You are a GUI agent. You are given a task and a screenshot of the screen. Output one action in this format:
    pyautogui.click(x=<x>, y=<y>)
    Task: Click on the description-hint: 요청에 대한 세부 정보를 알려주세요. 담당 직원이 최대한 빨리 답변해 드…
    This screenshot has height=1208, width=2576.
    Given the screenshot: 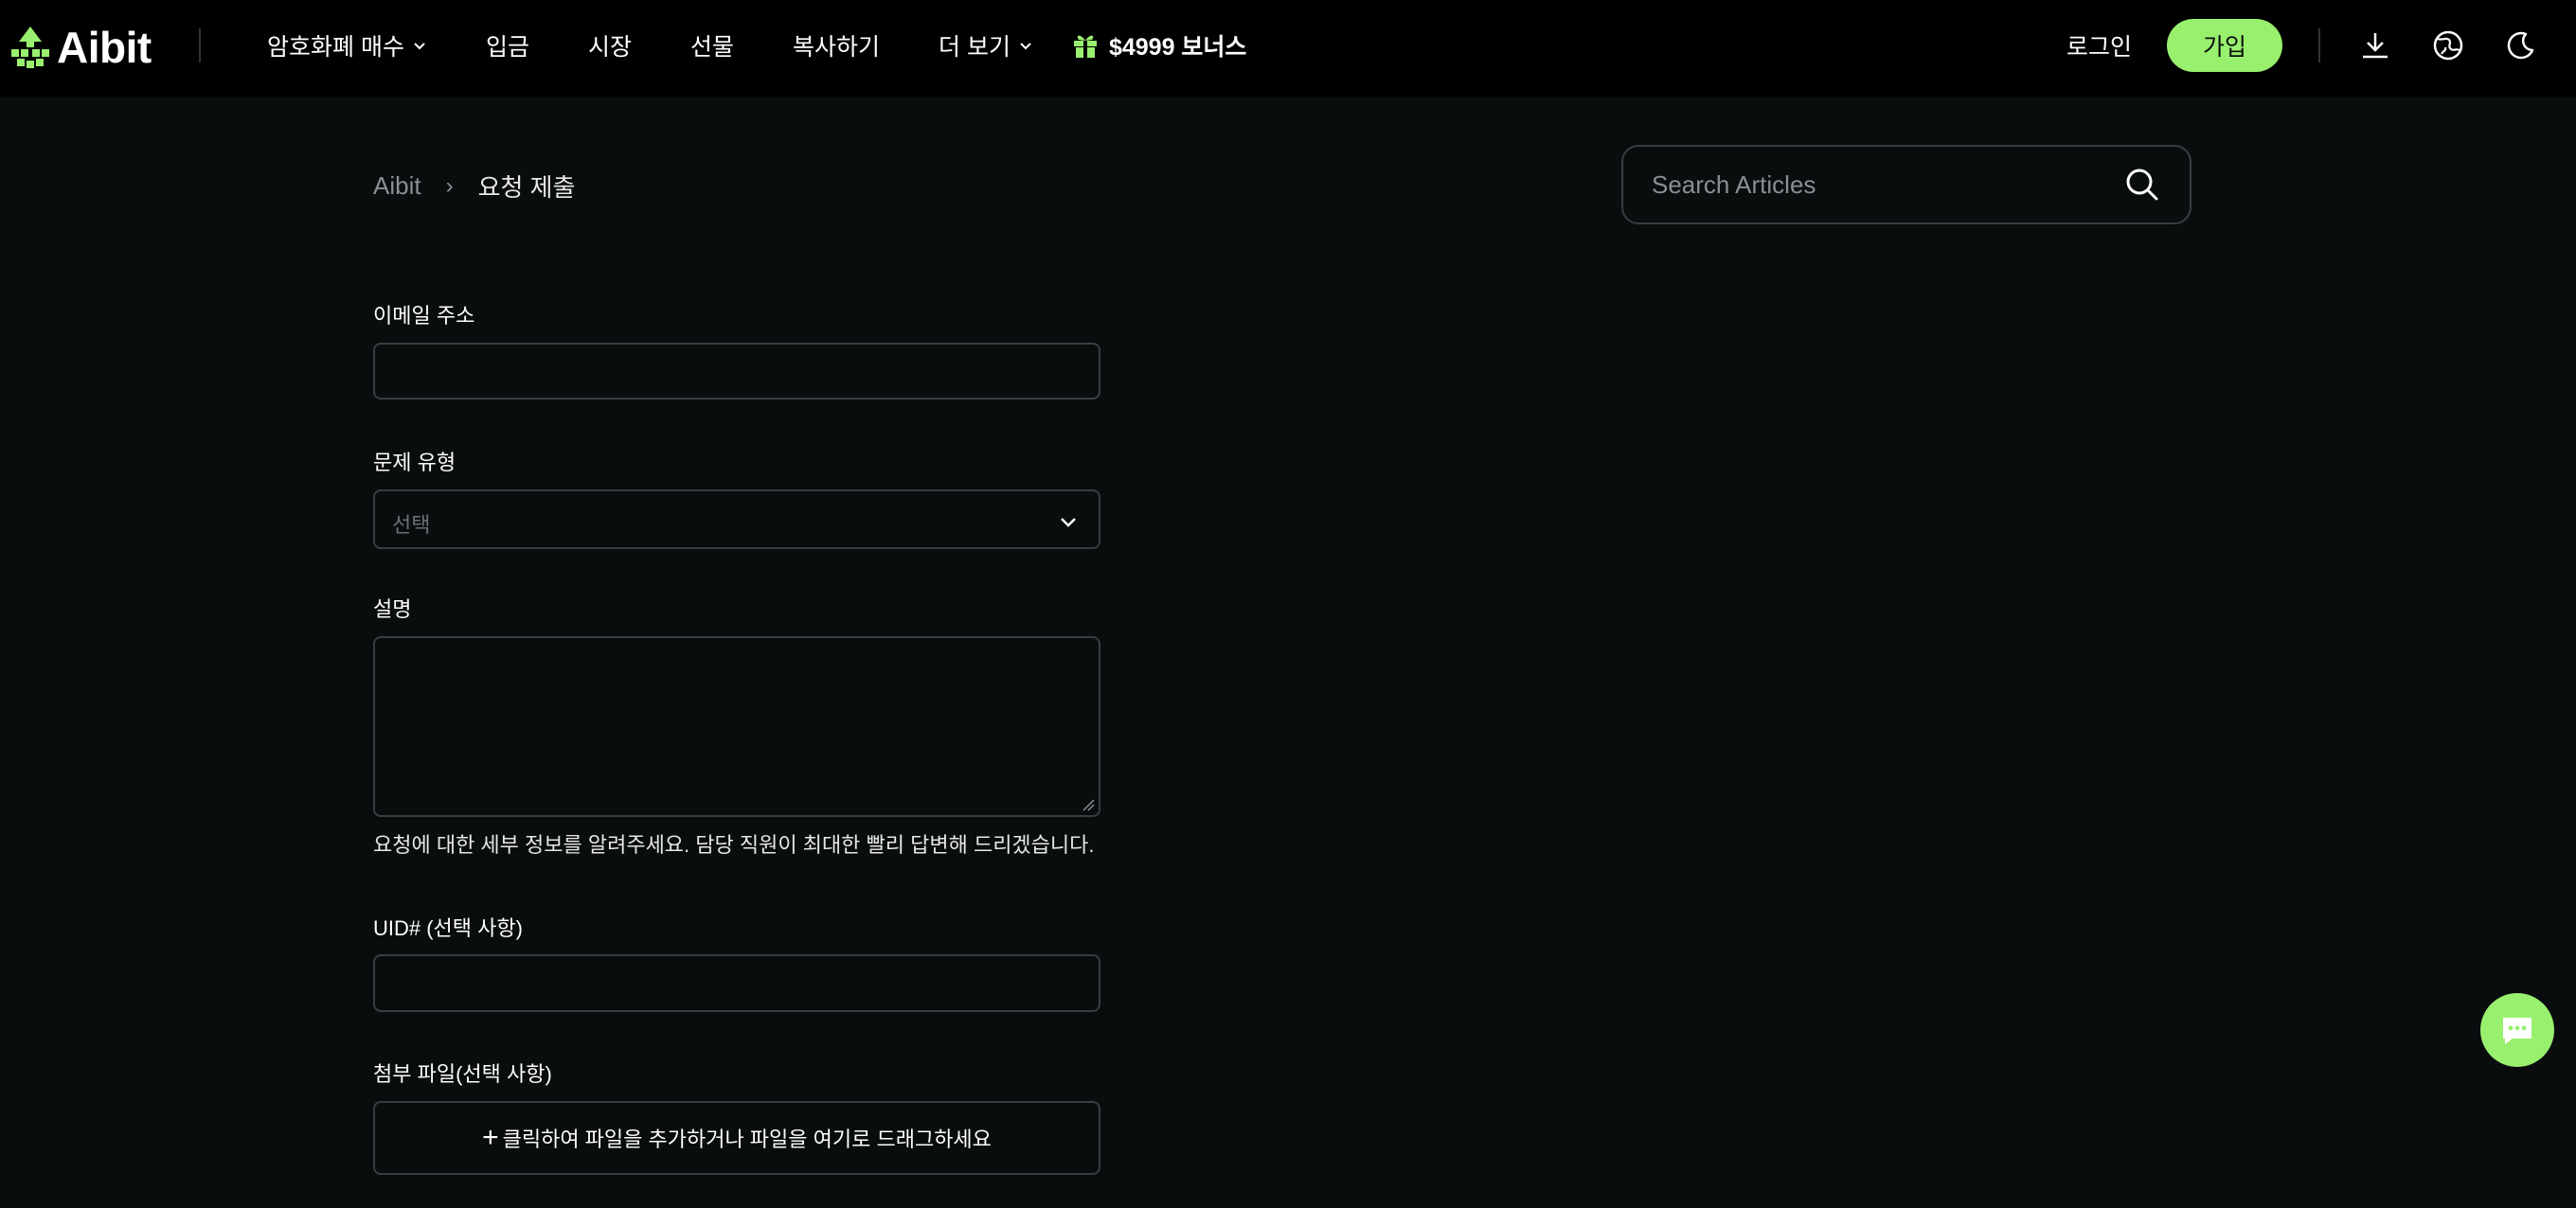 What is the action you would take?
    pyautogui.click(x=734, y=845)
    